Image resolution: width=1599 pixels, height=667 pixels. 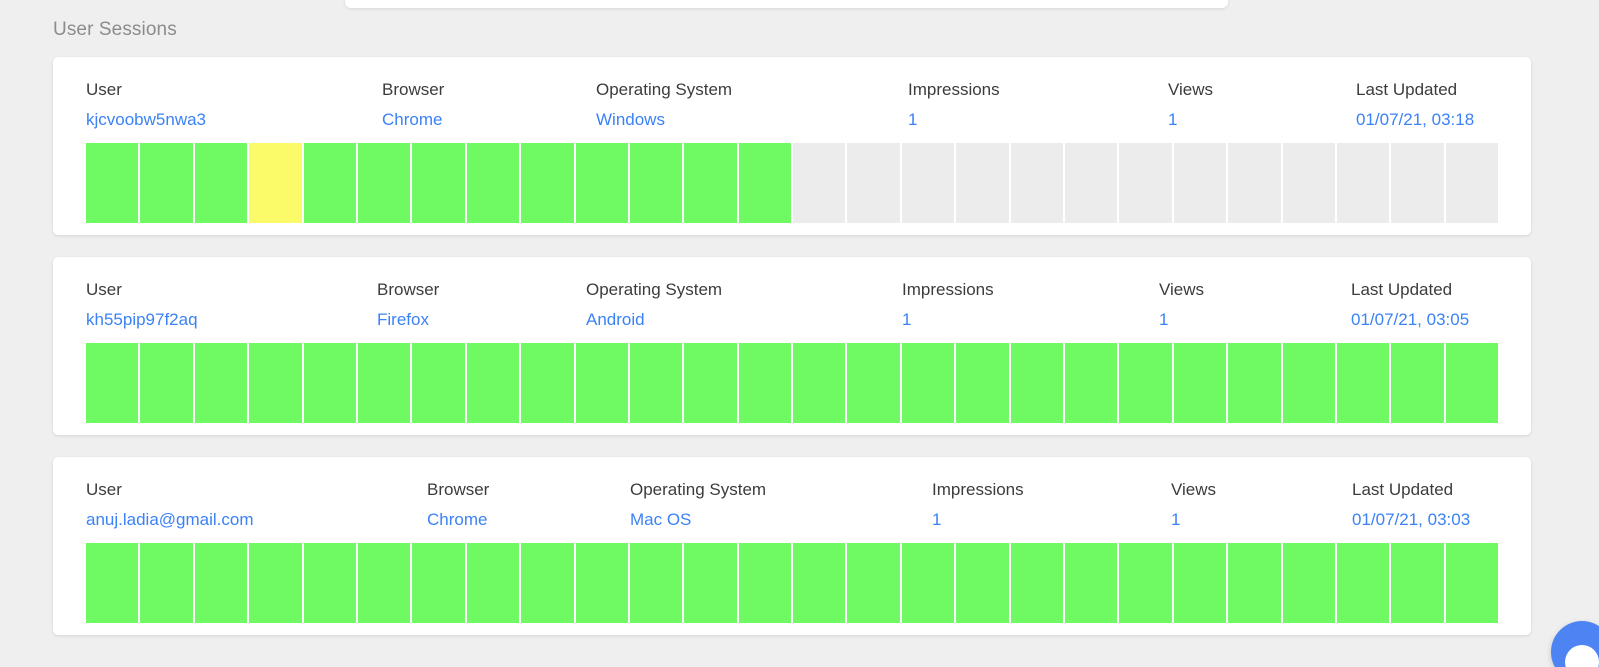 What do you see at coordinates (664, 119) in the screenshot?
I see `column-value-operating-system: Windows` at bounding box center [664, 119].